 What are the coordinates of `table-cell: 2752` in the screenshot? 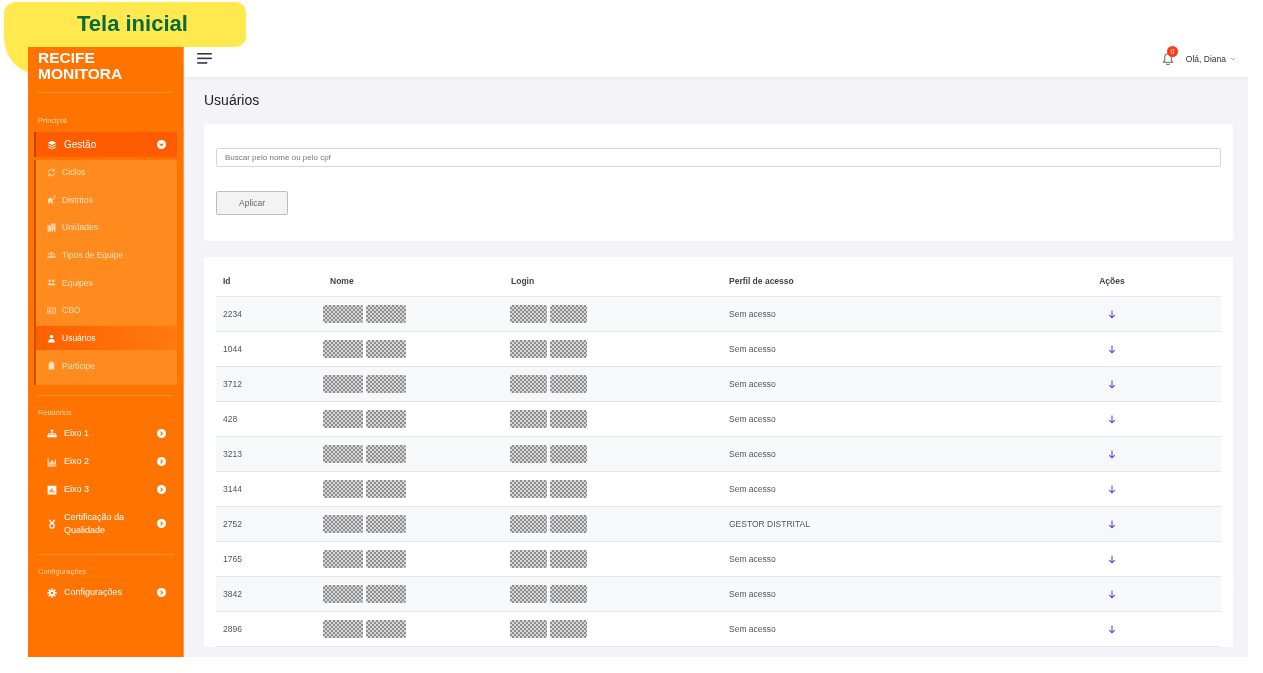 It's located at (232, 524).